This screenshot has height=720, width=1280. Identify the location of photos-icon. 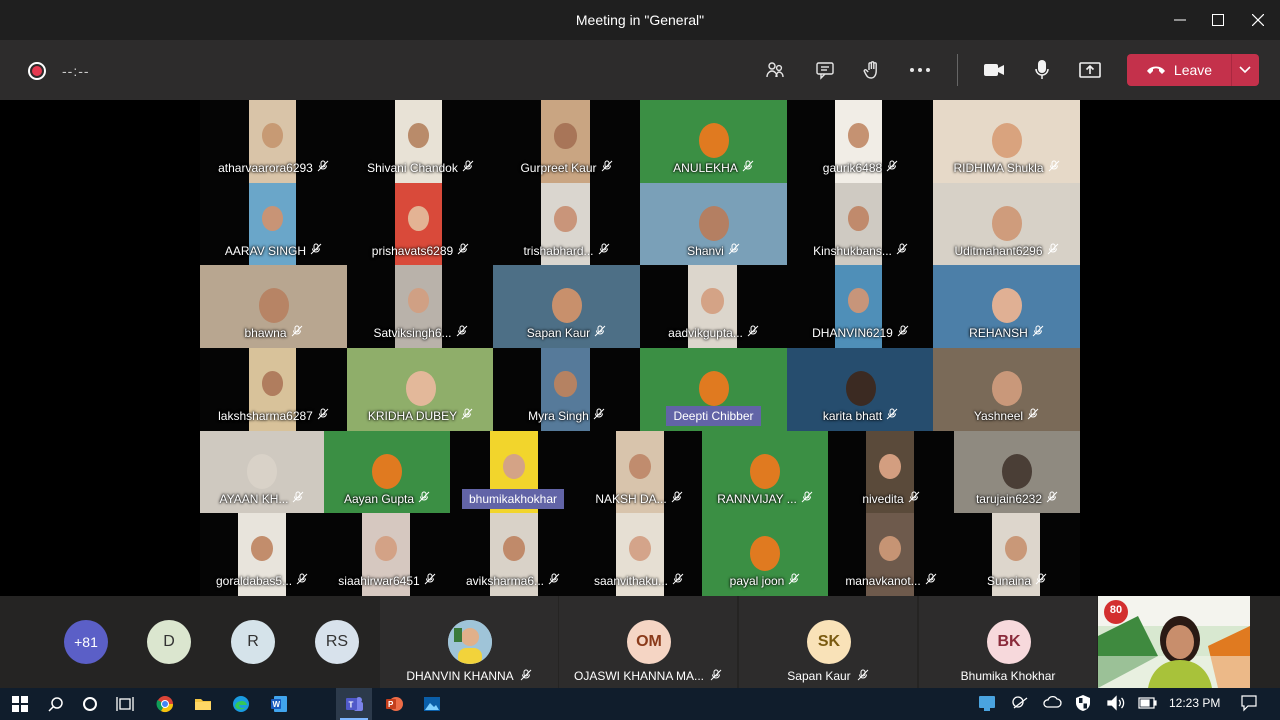
(432, 704).